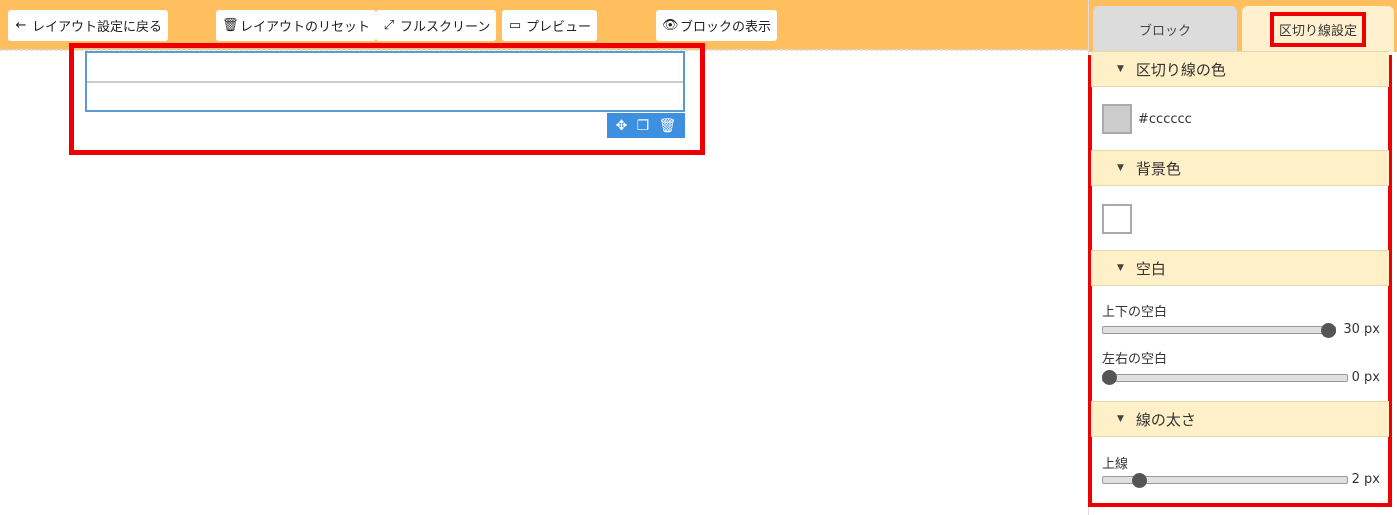 The height and width of the screenshot is (515, 1397). Describe the element at coordinates (305, 27) in the screenshot. I see `reset-layout-label: レイアウトのリセット` at that location.